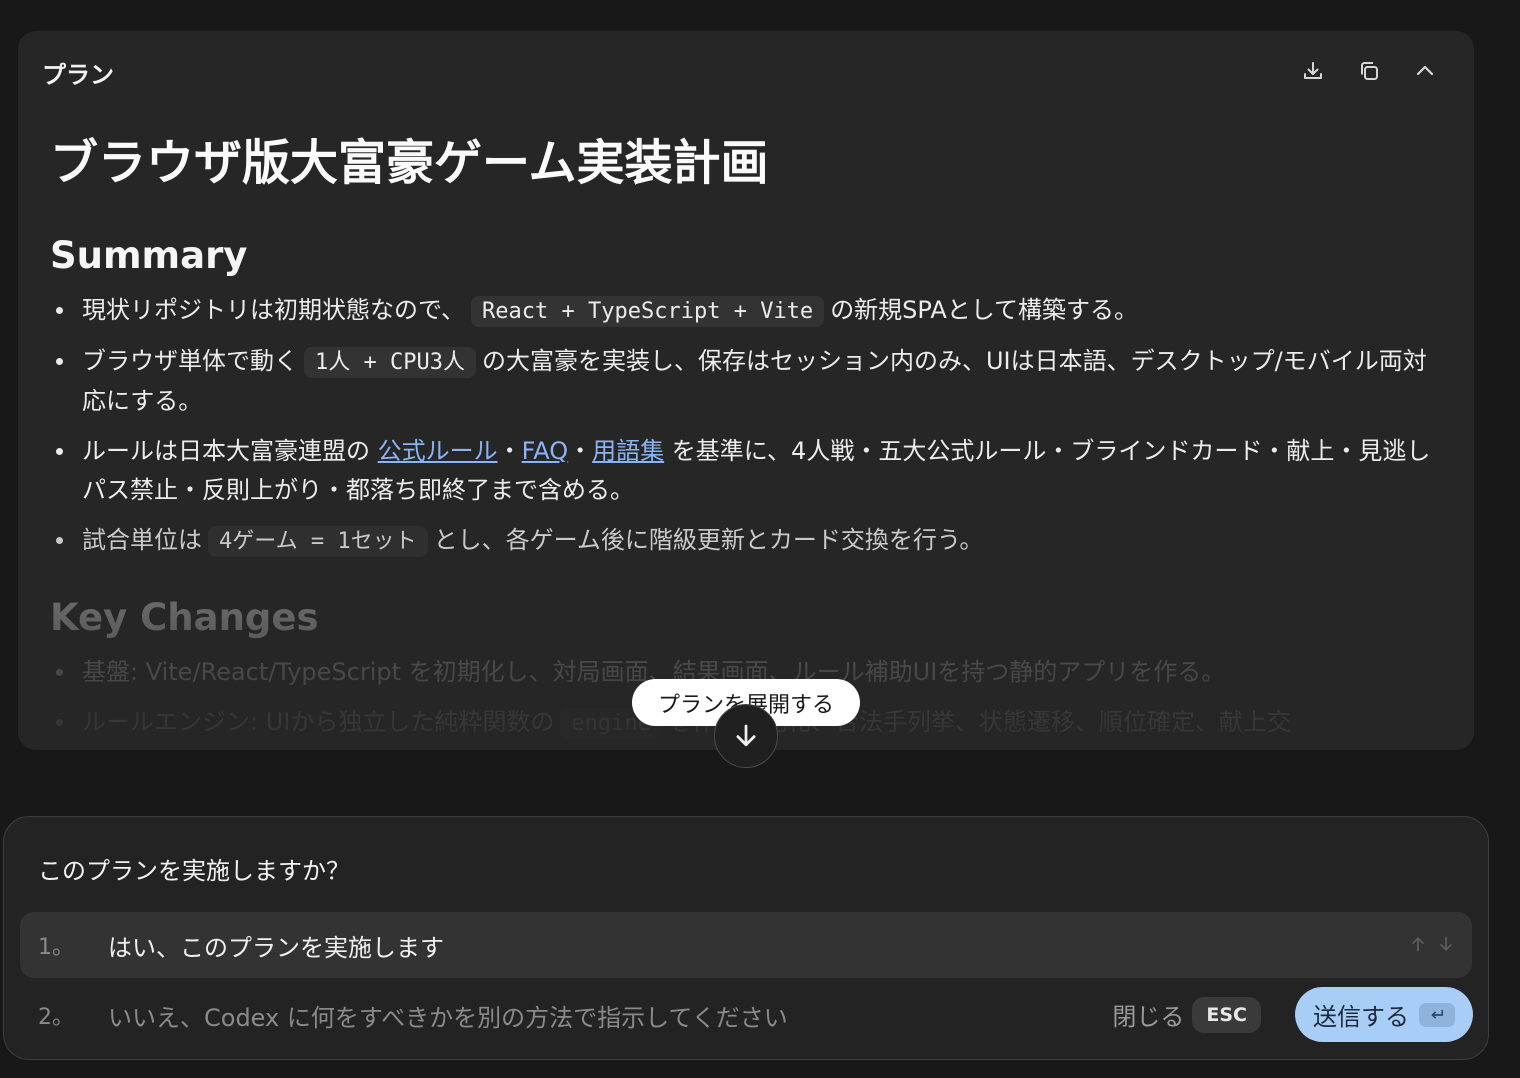 The image size is (1520, 1078). What do you see at coordinates (438, 451) in the screenshot?
I see `official-rules-link: 公式ルール` at bounding box center [438, 451].